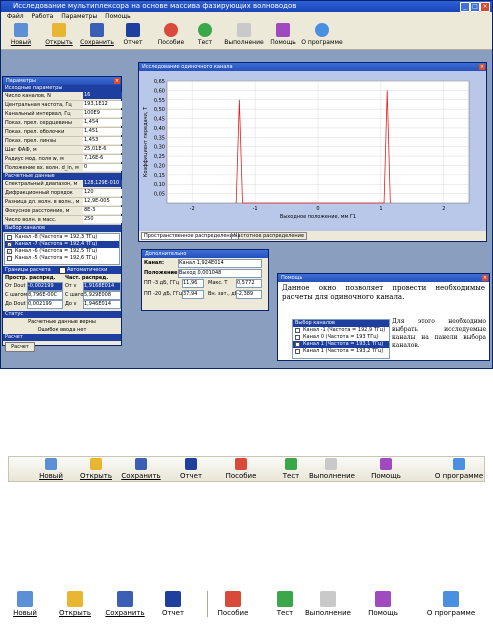 The width and height of the screenshot is (493, 627). I want to click on toolbar-large-button-1: Открыть, so click(96, 469).